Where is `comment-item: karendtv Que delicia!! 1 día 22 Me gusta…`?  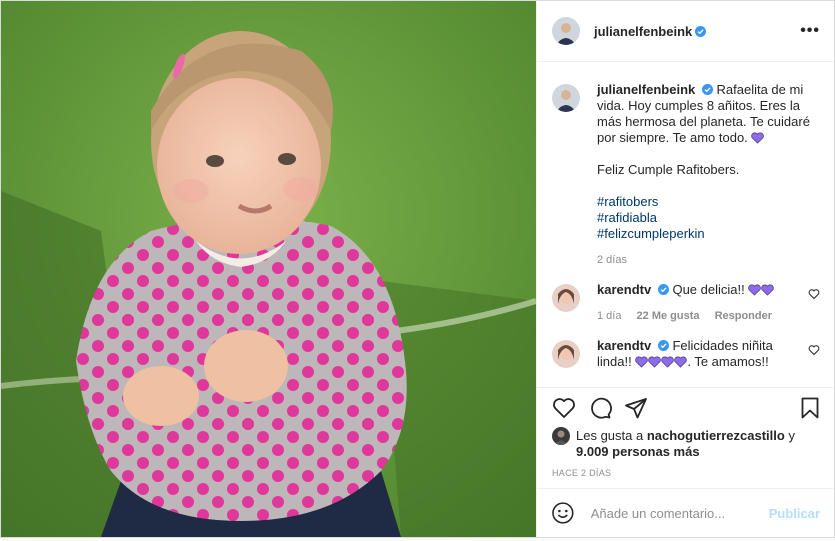
comment-item: karendtv Que delicia!! 1 día 22 Me gusta… is located at coordinates (686, 303).